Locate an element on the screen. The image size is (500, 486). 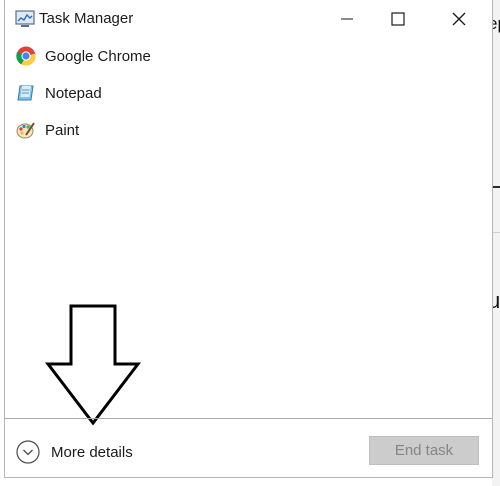
maximize-icon is located at coordinates (398, 19).